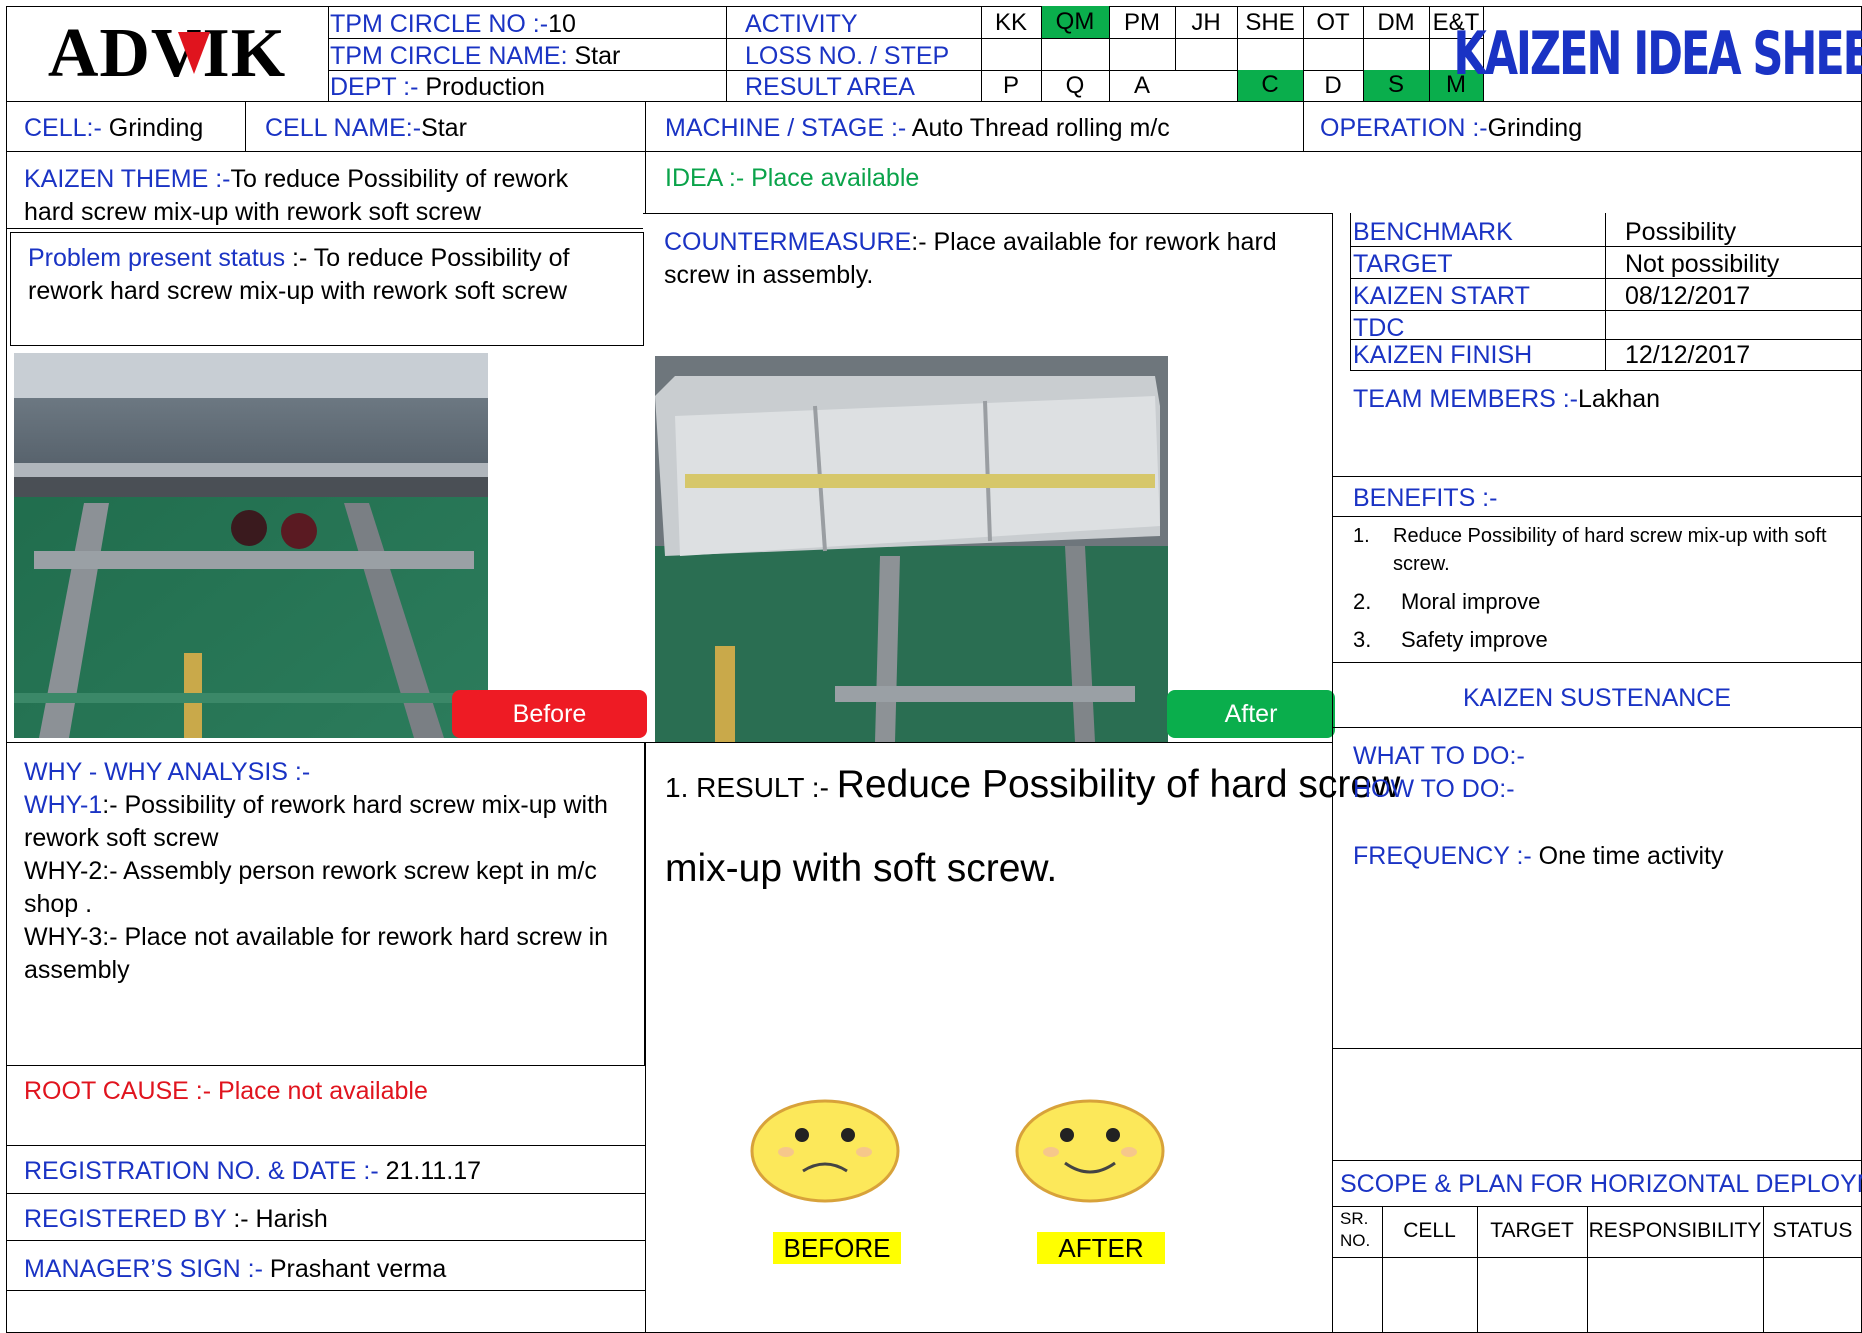  What do you see at coordinates (1688, 355) in the screenshot?
I see `kaizen-finish-value: 12/12/2017` at bounding box center [1688, 355].